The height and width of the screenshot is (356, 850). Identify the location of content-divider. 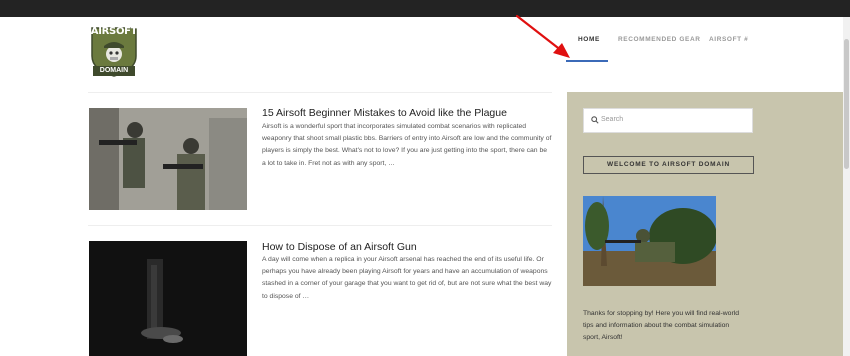
(320, 92).